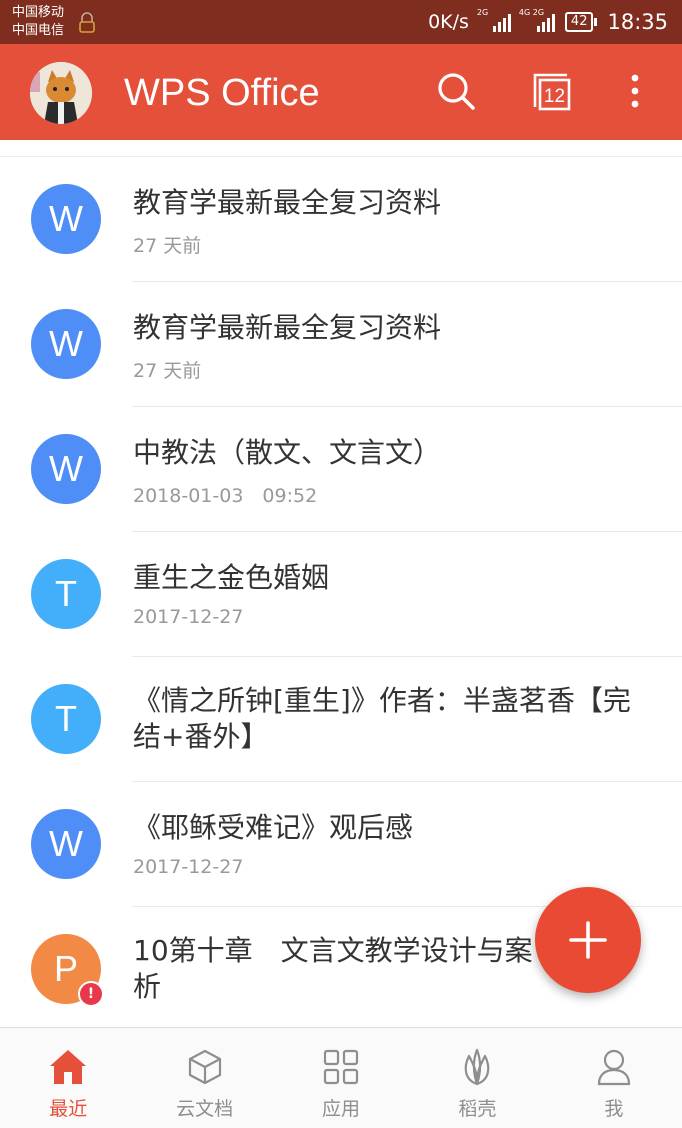 The image size is (682, 1128). What do you see at coordinates (87, 22) in the screenshot?
I see `sim-lock-icon` at bounding box center [87, 22].